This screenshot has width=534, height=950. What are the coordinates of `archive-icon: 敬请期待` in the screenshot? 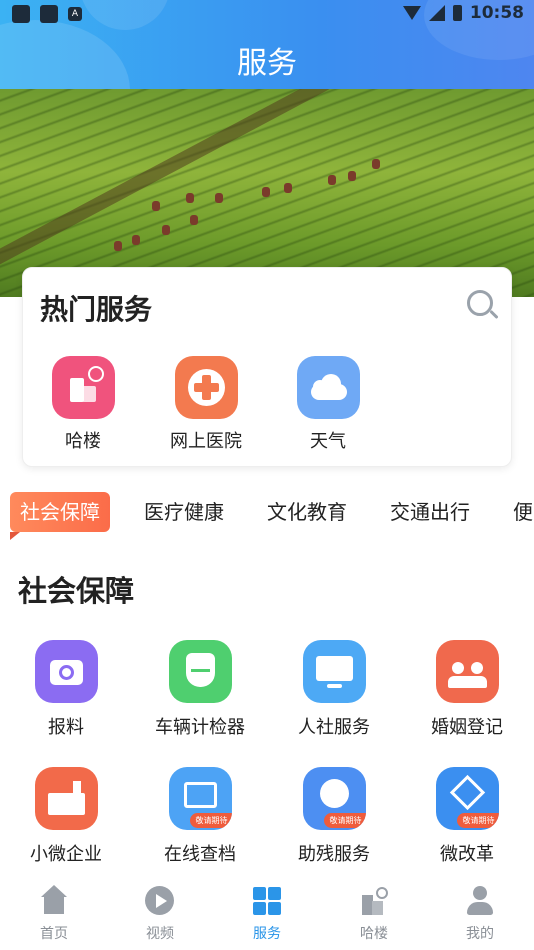 It's located at (200, 798).